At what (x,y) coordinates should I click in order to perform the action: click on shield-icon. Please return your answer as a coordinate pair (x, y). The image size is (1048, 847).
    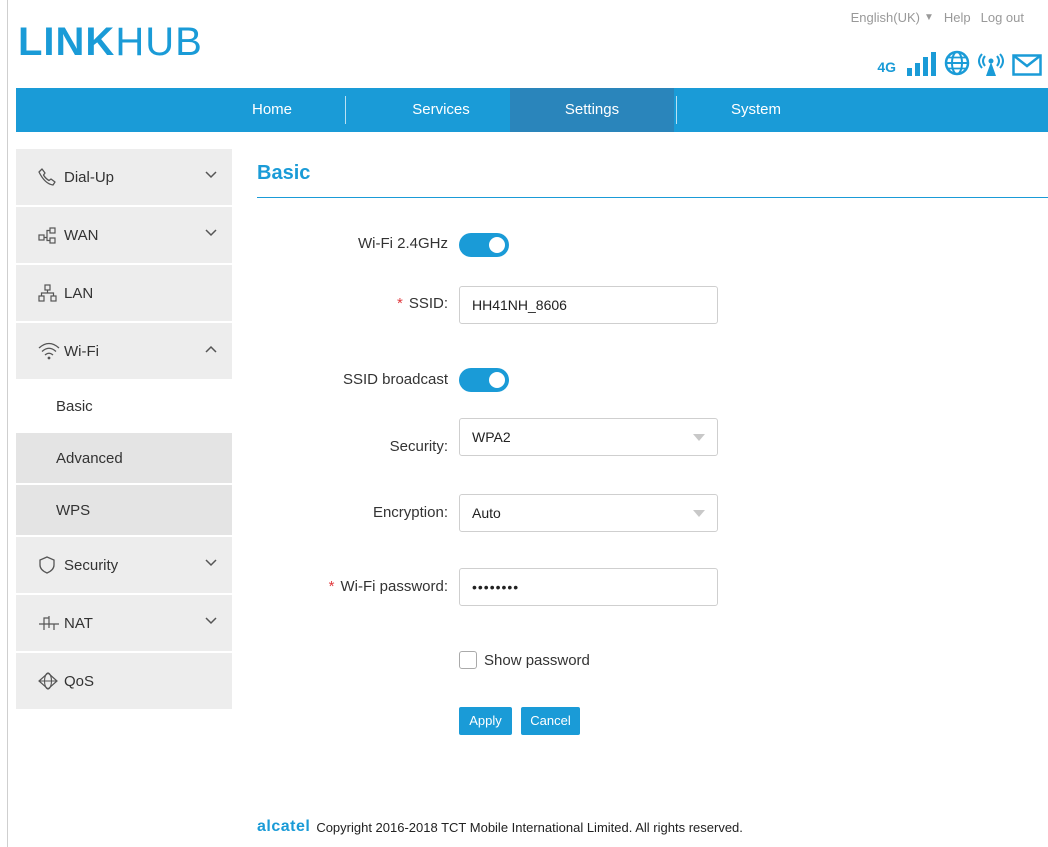
    Looking at the image, I should click on (49, 565).